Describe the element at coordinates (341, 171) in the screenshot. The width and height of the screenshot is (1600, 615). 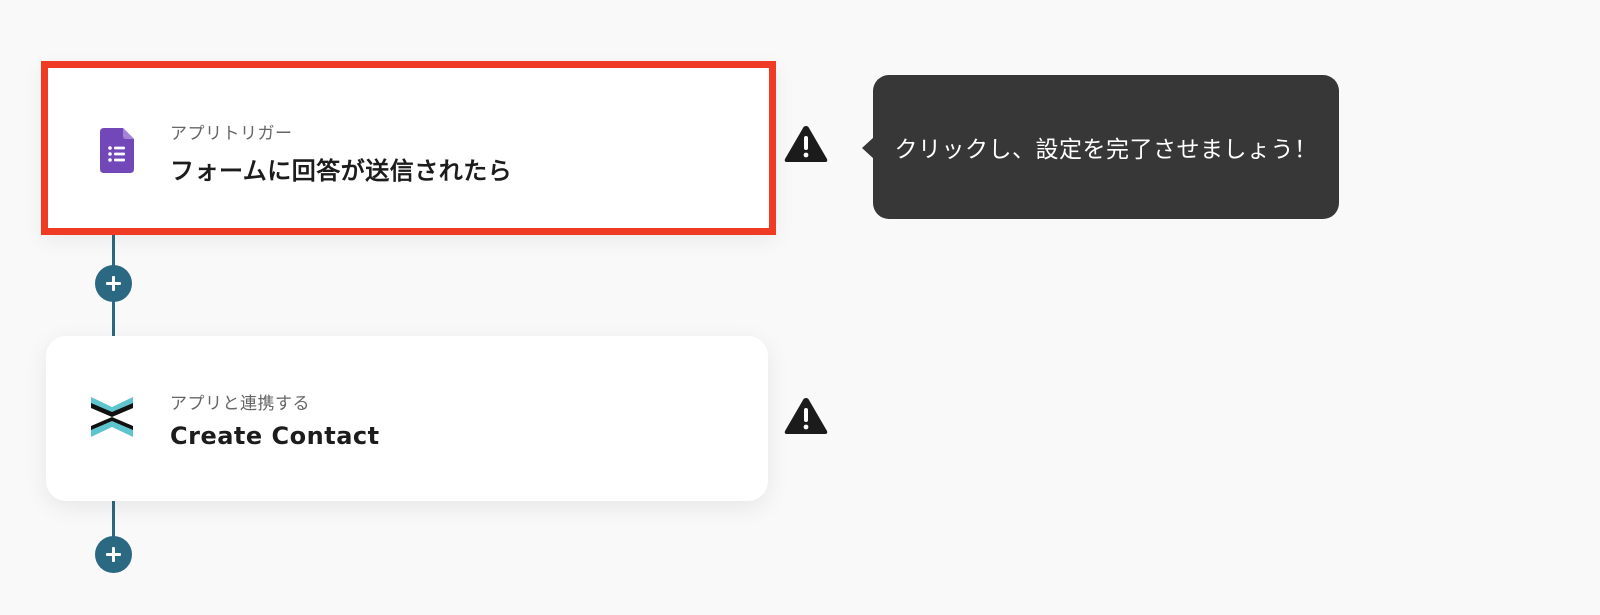
I see `trigger-title: フォームに回答が送信されたら` at that location.